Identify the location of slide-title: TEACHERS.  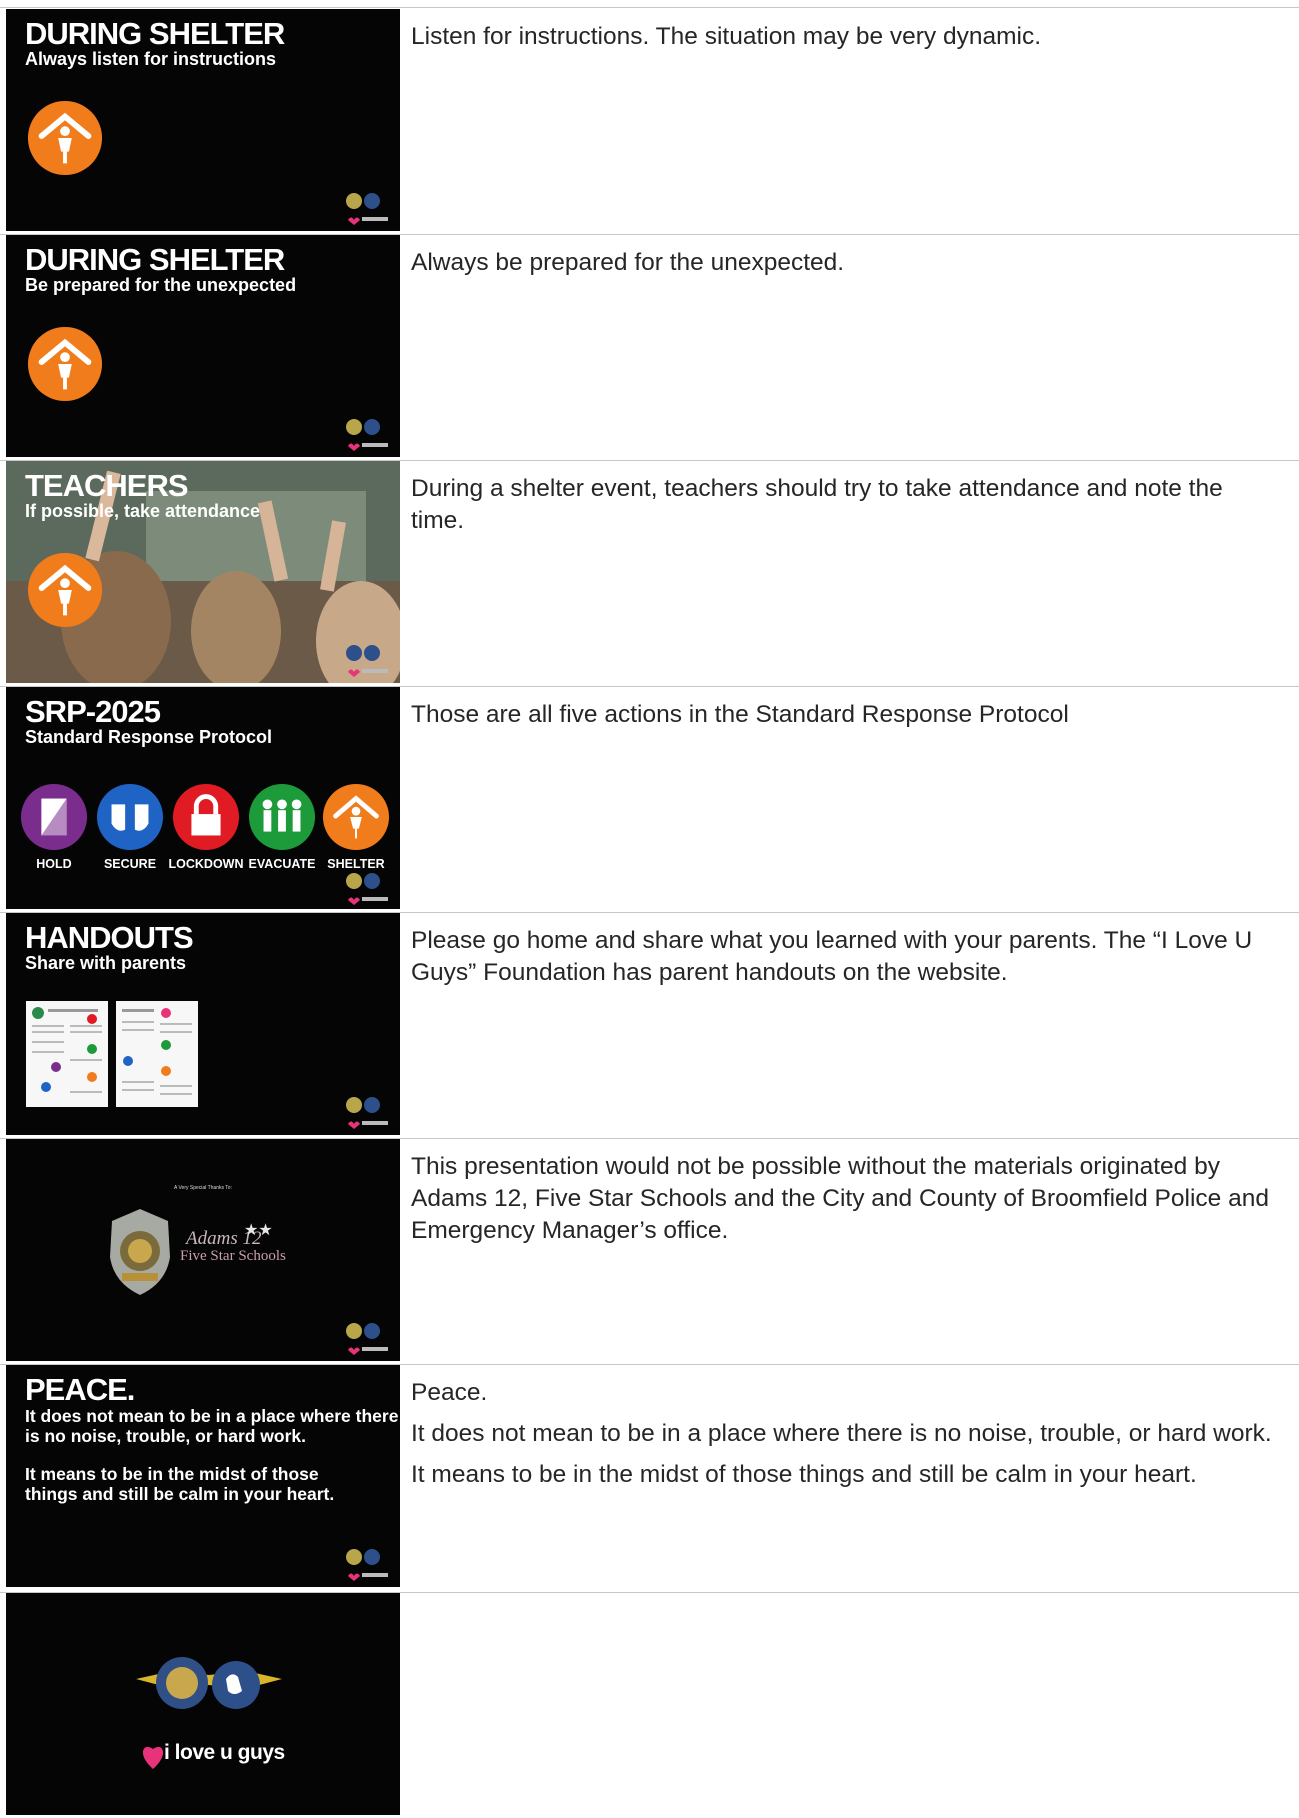
(107, 485).